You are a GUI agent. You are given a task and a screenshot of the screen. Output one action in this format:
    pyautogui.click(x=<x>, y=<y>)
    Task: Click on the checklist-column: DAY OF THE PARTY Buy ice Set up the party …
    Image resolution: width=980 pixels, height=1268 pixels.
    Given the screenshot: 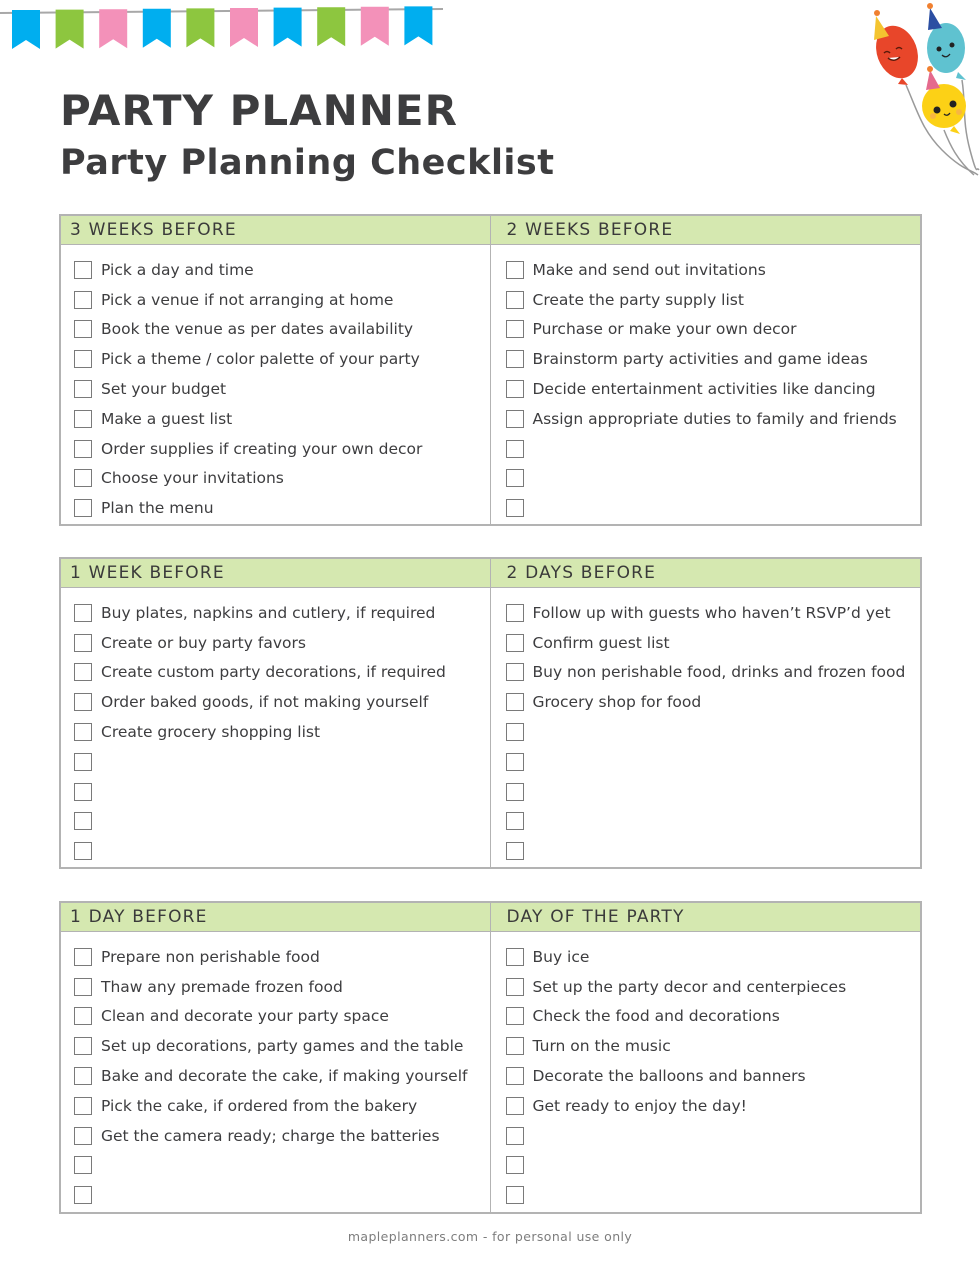 What is the action you would take?
    pyautogui.click(x=705, y=1057)
    